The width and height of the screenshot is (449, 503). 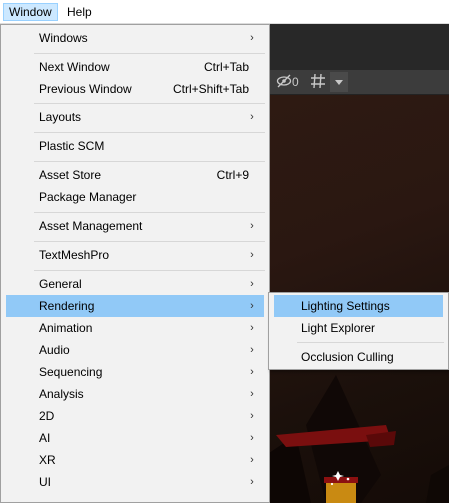 What do you see at coordinates (135, 255) in the screenshot?
I see `menu-item-textmeshpro: TextMeshPro ›` at bounding box center [135, 255].